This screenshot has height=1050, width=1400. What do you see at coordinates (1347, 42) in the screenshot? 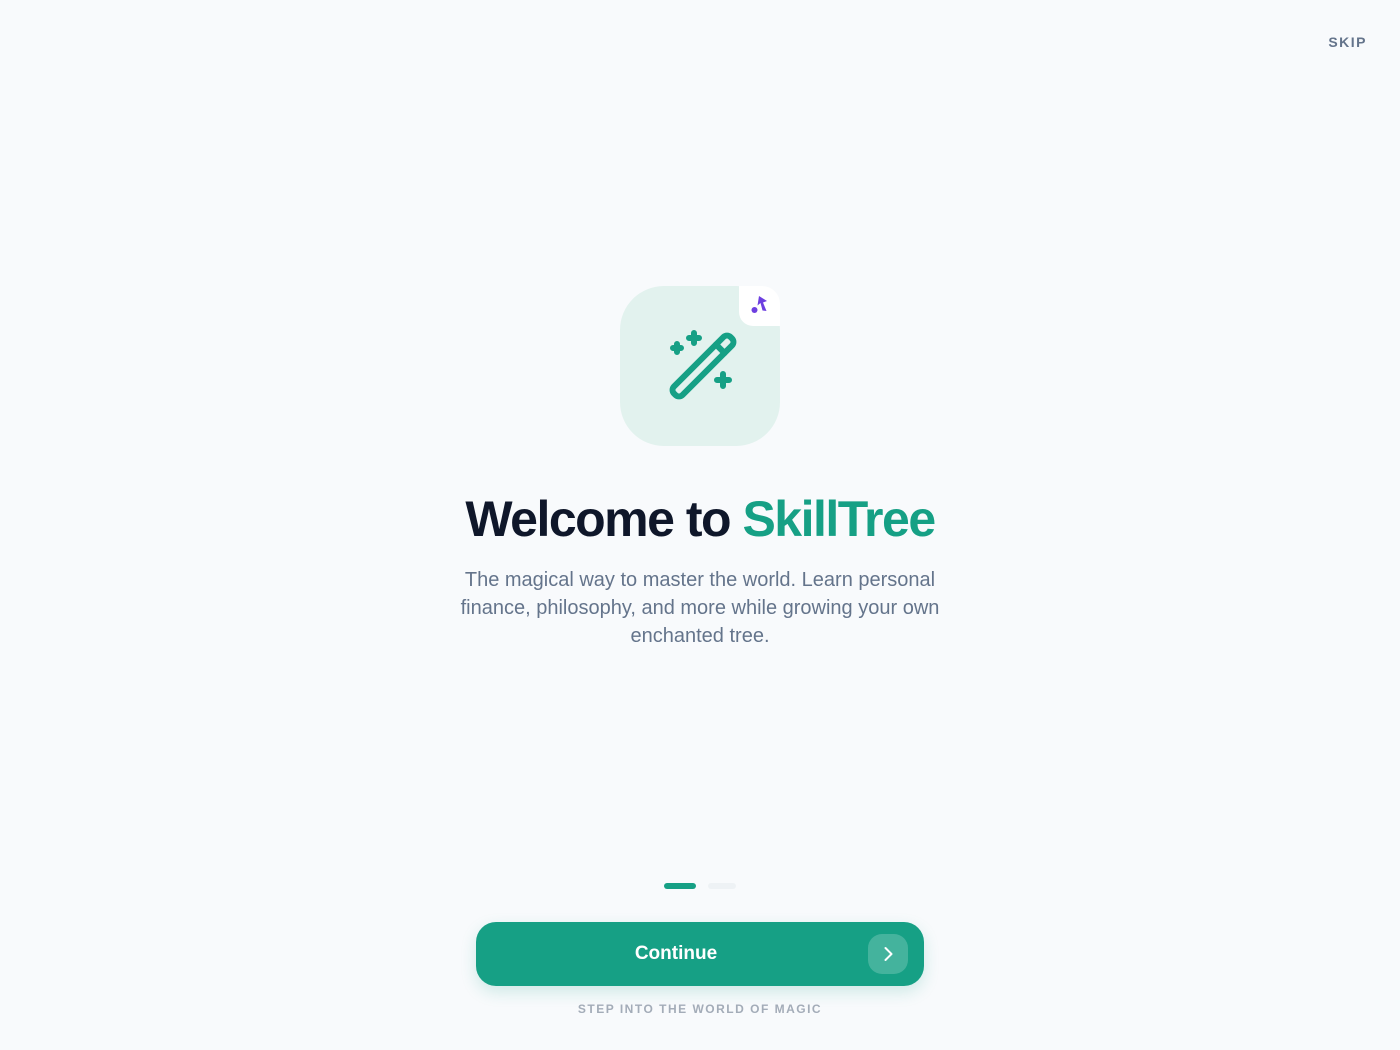
I see `skip-button: SKIP` at bounding box center [1347, 42].